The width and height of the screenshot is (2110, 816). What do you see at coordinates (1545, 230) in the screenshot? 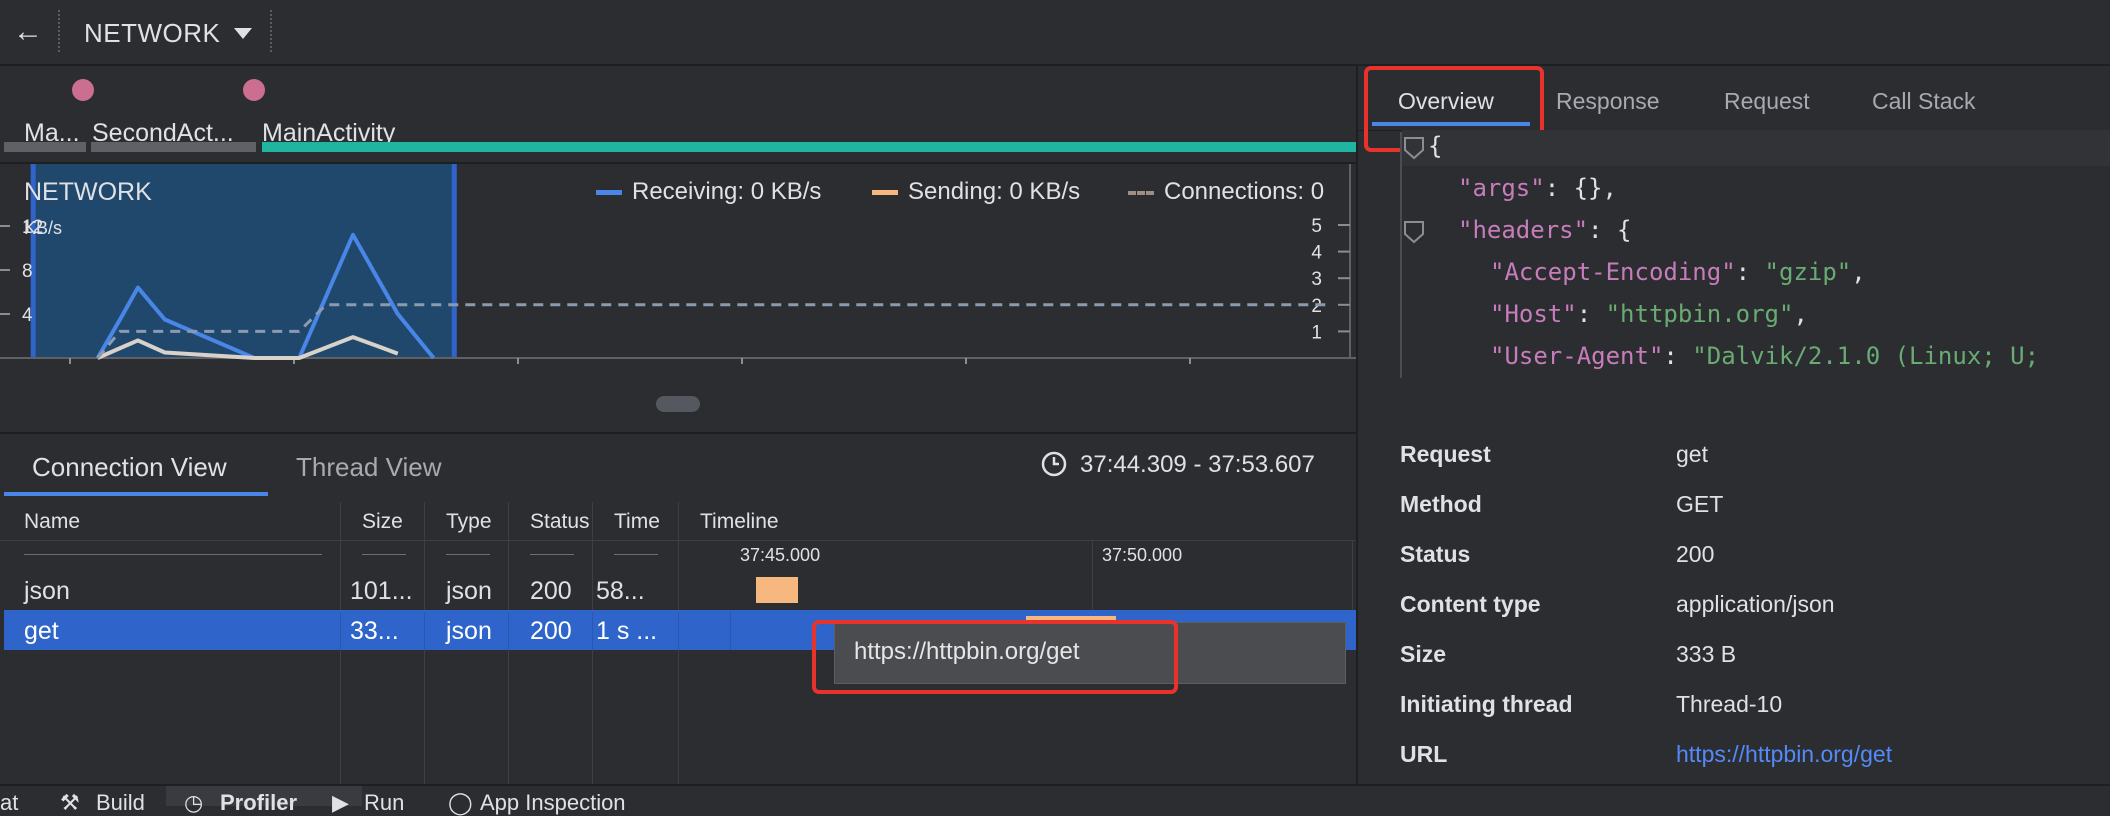
I see `code-line: "headers": {` at bounding box center [1545, 230].